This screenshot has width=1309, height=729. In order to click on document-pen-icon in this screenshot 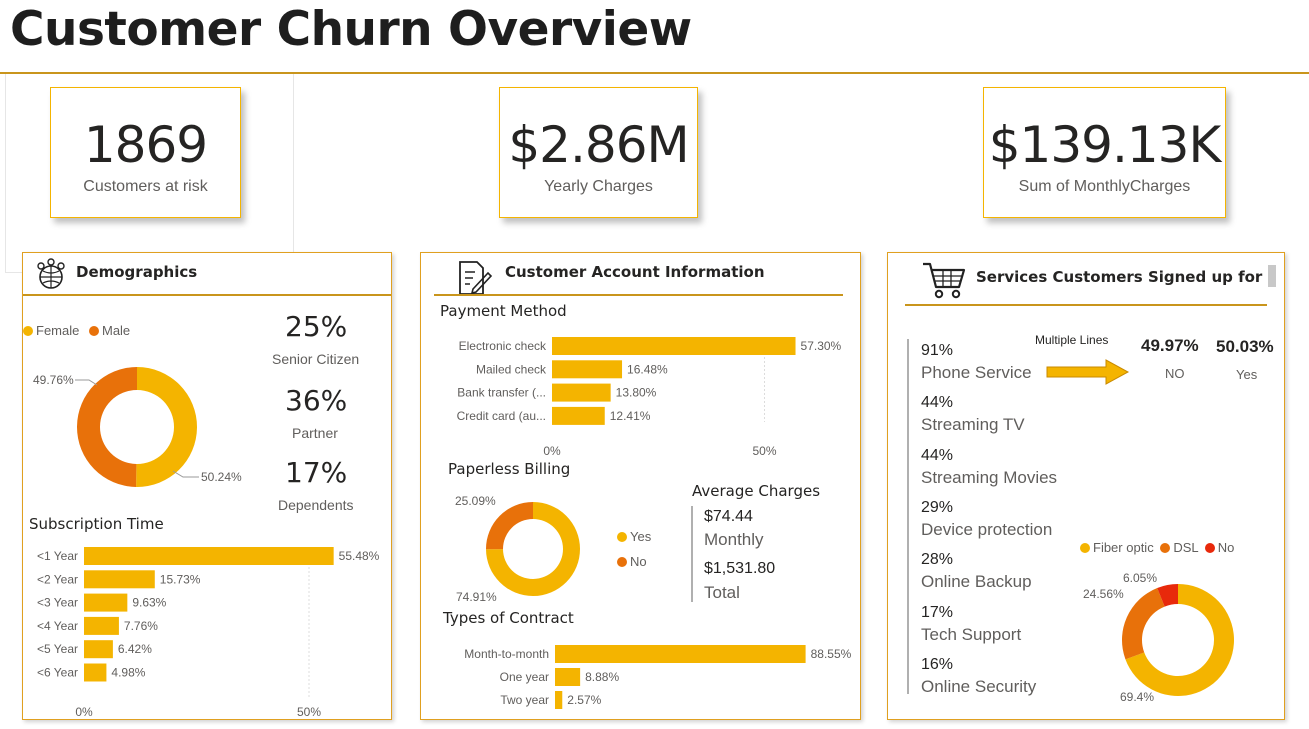, I will do `click(476, 278)`.